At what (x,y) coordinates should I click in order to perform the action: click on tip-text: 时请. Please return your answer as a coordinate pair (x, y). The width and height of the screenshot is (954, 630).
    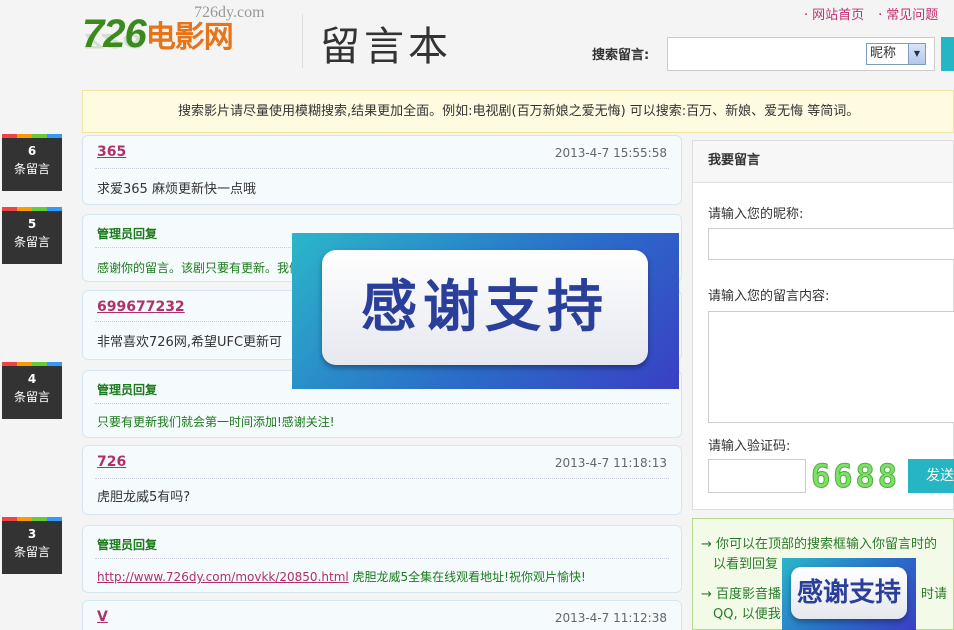
    Looking at the image, I should click on (934, 594).